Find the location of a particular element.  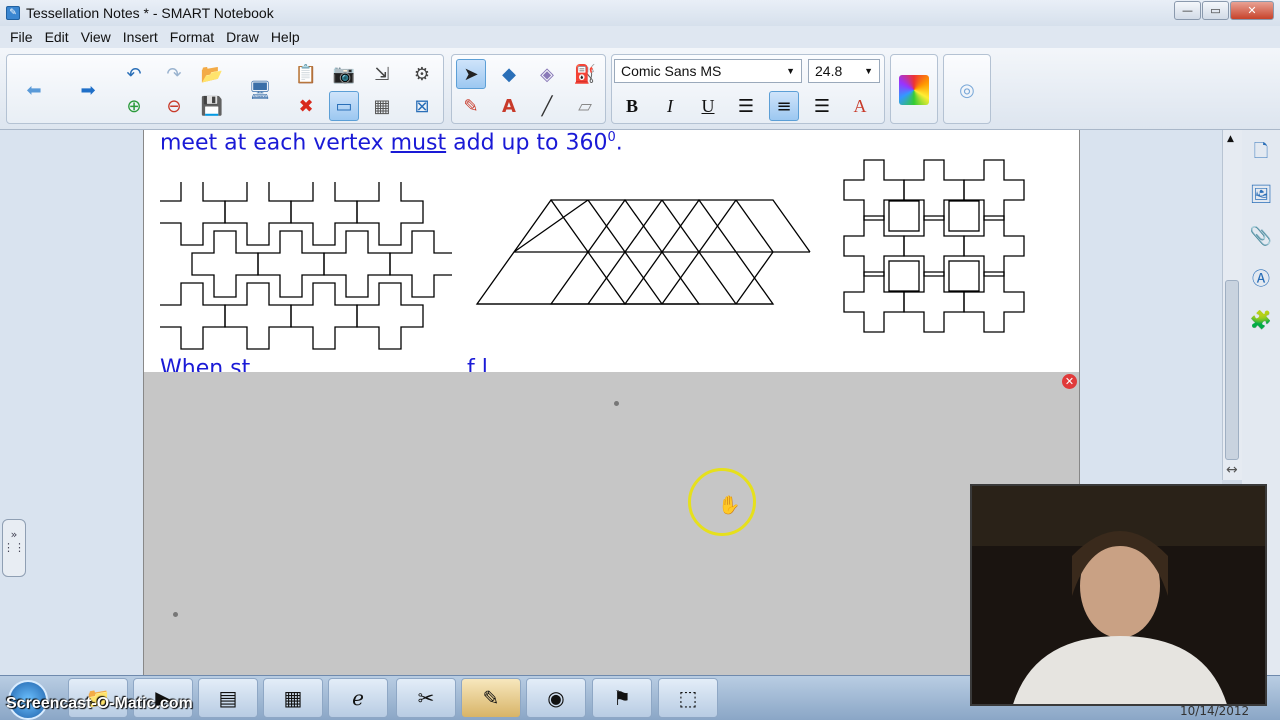

menu-draw: Draw is located at coordinates (242, 37).